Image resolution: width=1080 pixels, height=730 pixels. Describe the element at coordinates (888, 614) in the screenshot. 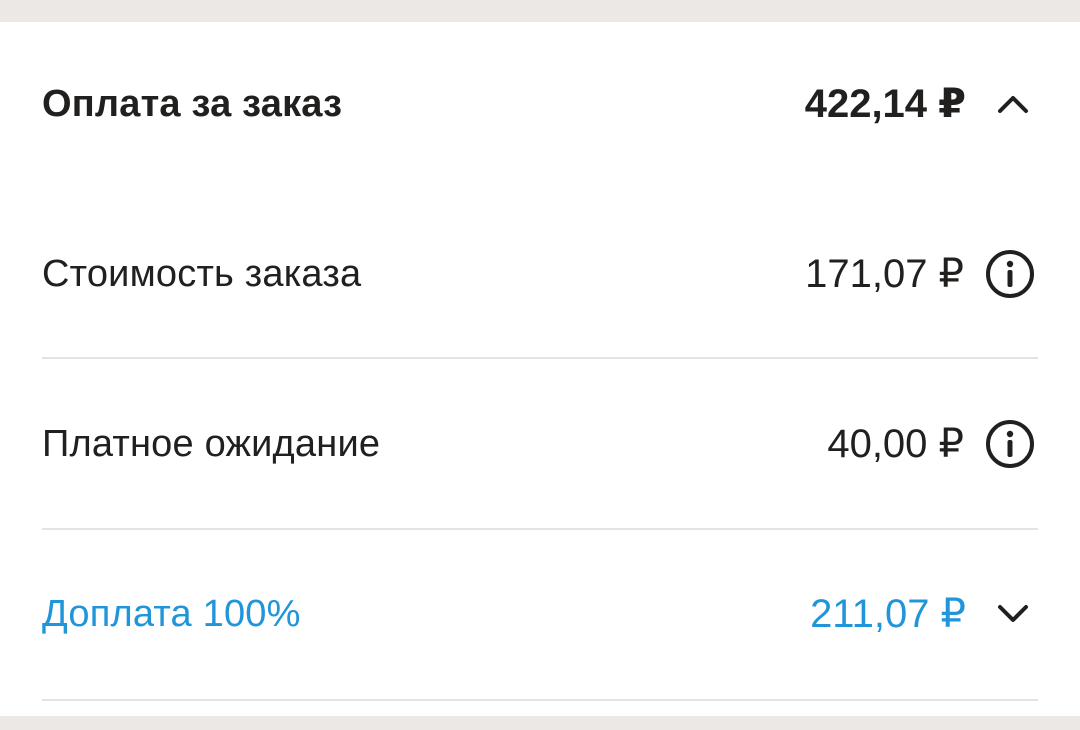

I see `line-item-amount: 211,07 ₽` at that location.